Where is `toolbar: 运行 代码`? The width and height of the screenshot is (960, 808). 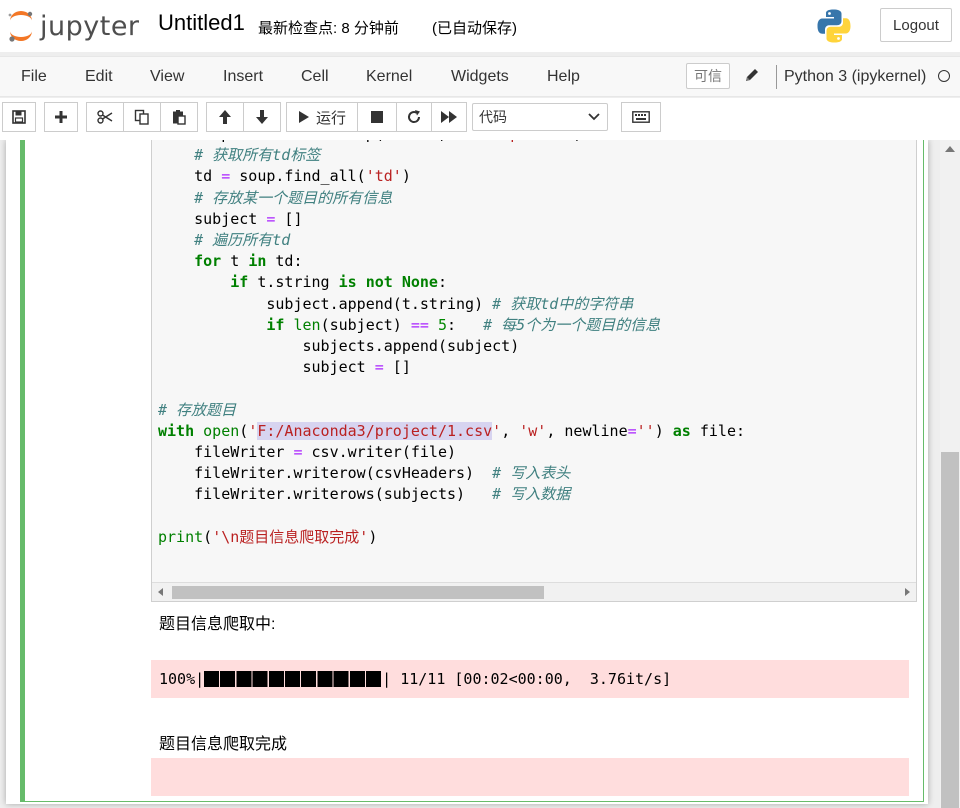 toolbar: 运行 代码 is located at coordinates (480, 119).